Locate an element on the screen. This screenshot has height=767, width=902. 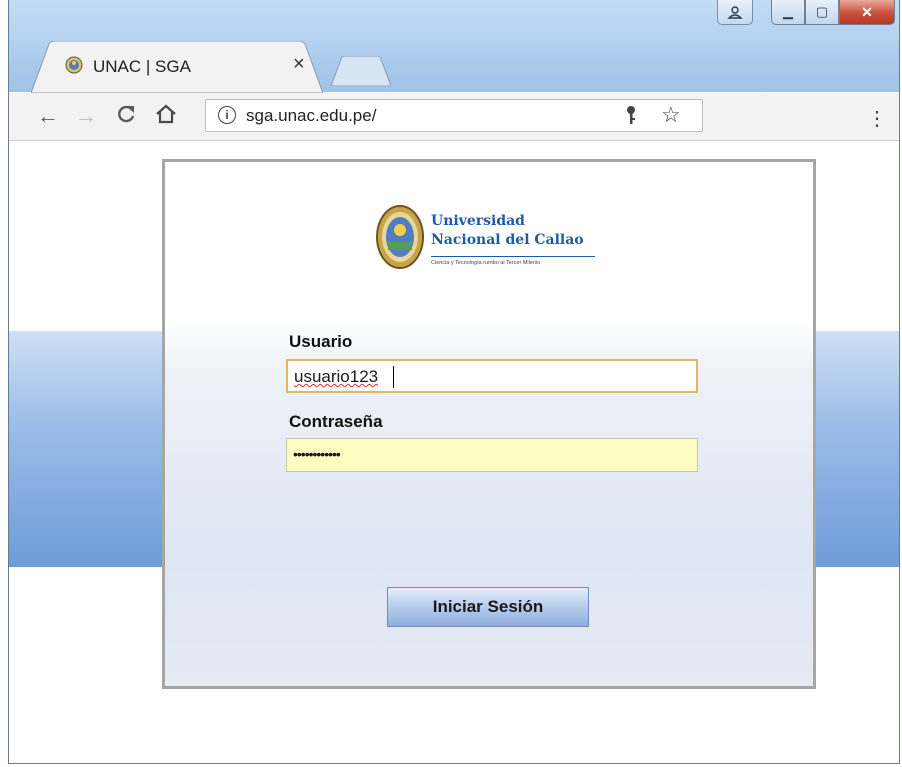
title-bar: ▁ ▢ ✕ UNAC | SGA × is located at coordinates (454, 46).